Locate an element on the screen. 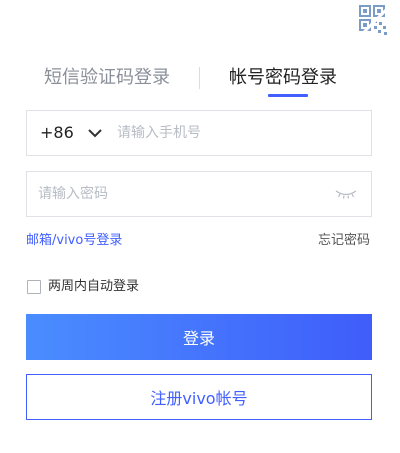 The image size is (400, 453). email-vivo-login-link: 邮箱/vivo号登录 is located at coordinates (74, 238).